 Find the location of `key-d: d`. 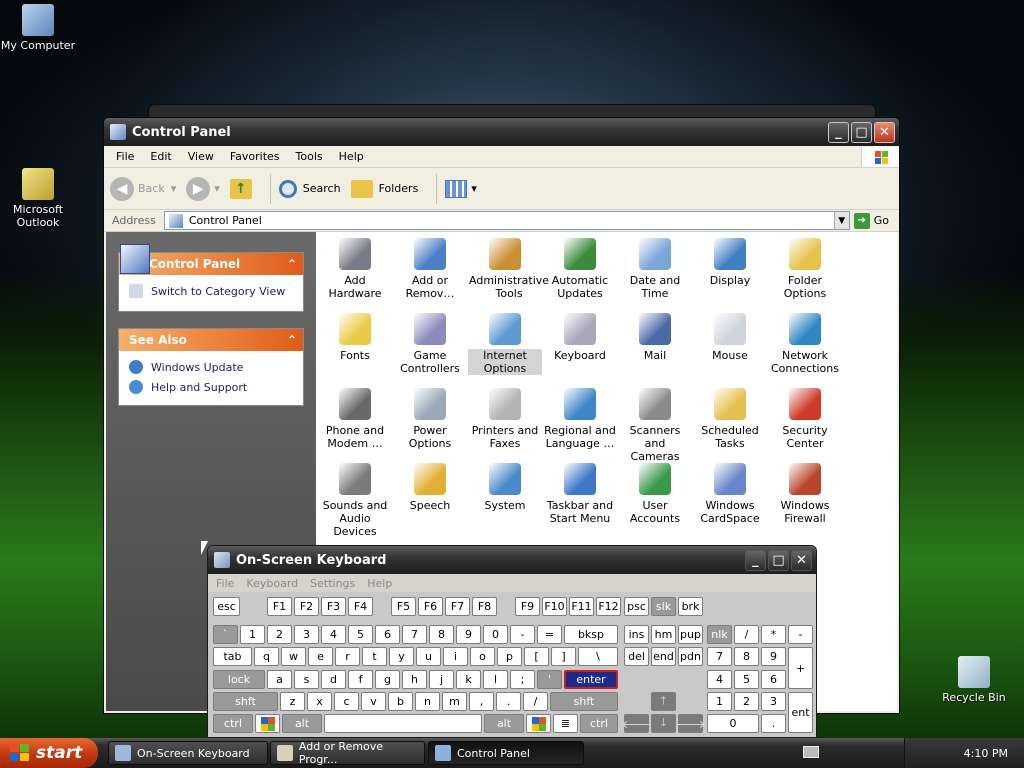

key-d: d is located at coordinates (333, 679).